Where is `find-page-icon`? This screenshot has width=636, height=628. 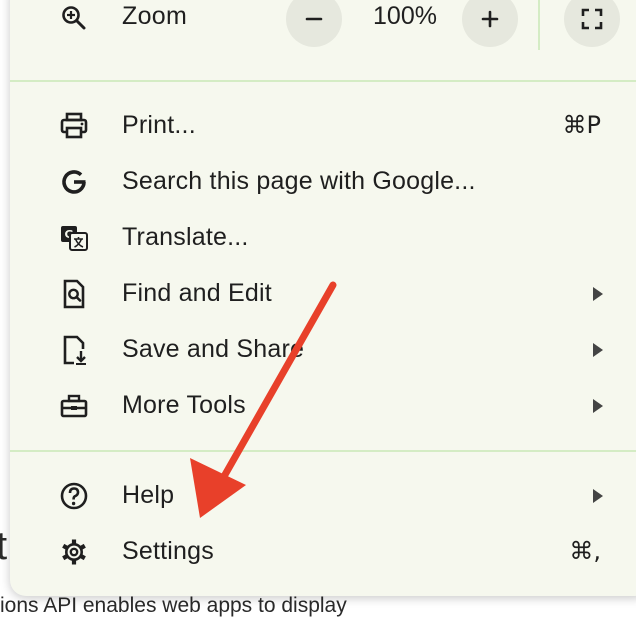 find-page-icon is located at coordinates (74, 294).